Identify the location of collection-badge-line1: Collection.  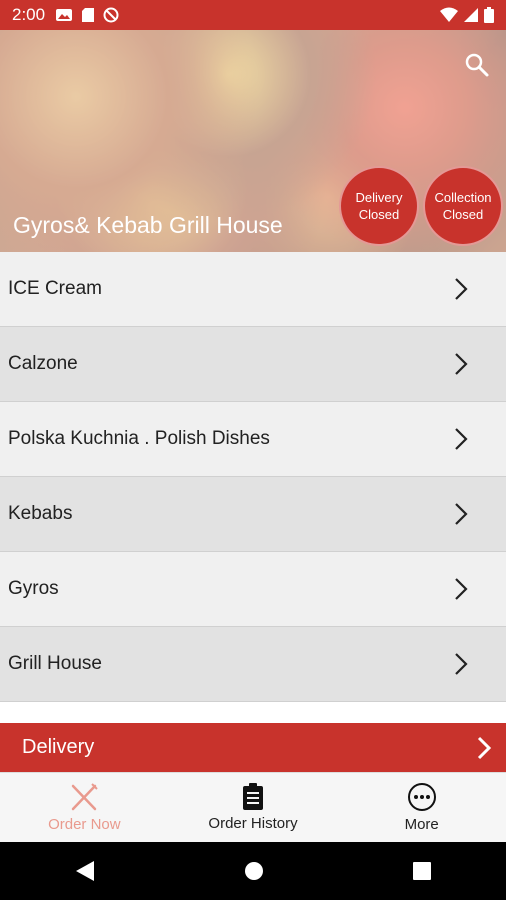
(463, 197).